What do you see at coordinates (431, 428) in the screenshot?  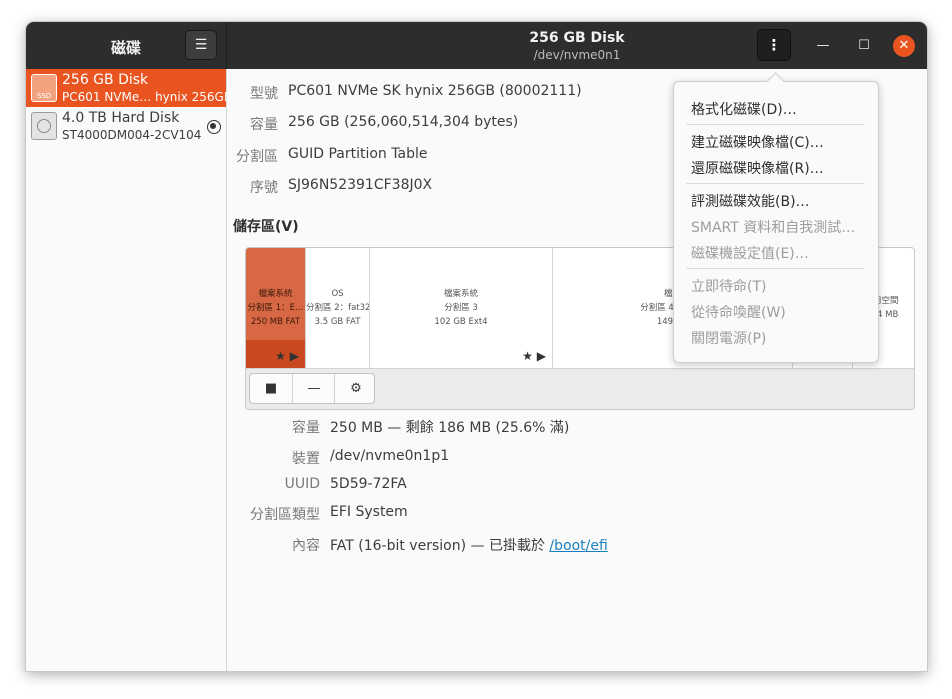 I see `partition-size: 容量 250 MB — 剩餘 186 MB (25.6% 滿)` at bounding box center [431, 428].